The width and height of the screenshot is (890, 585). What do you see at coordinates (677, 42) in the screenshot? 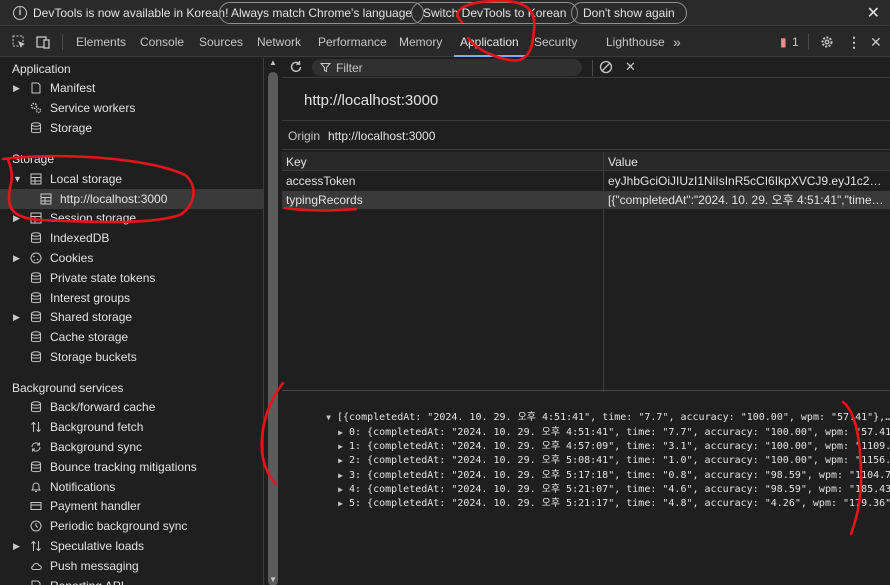
I see `more-tabs-icon: »` at bounding box center [677, 42].